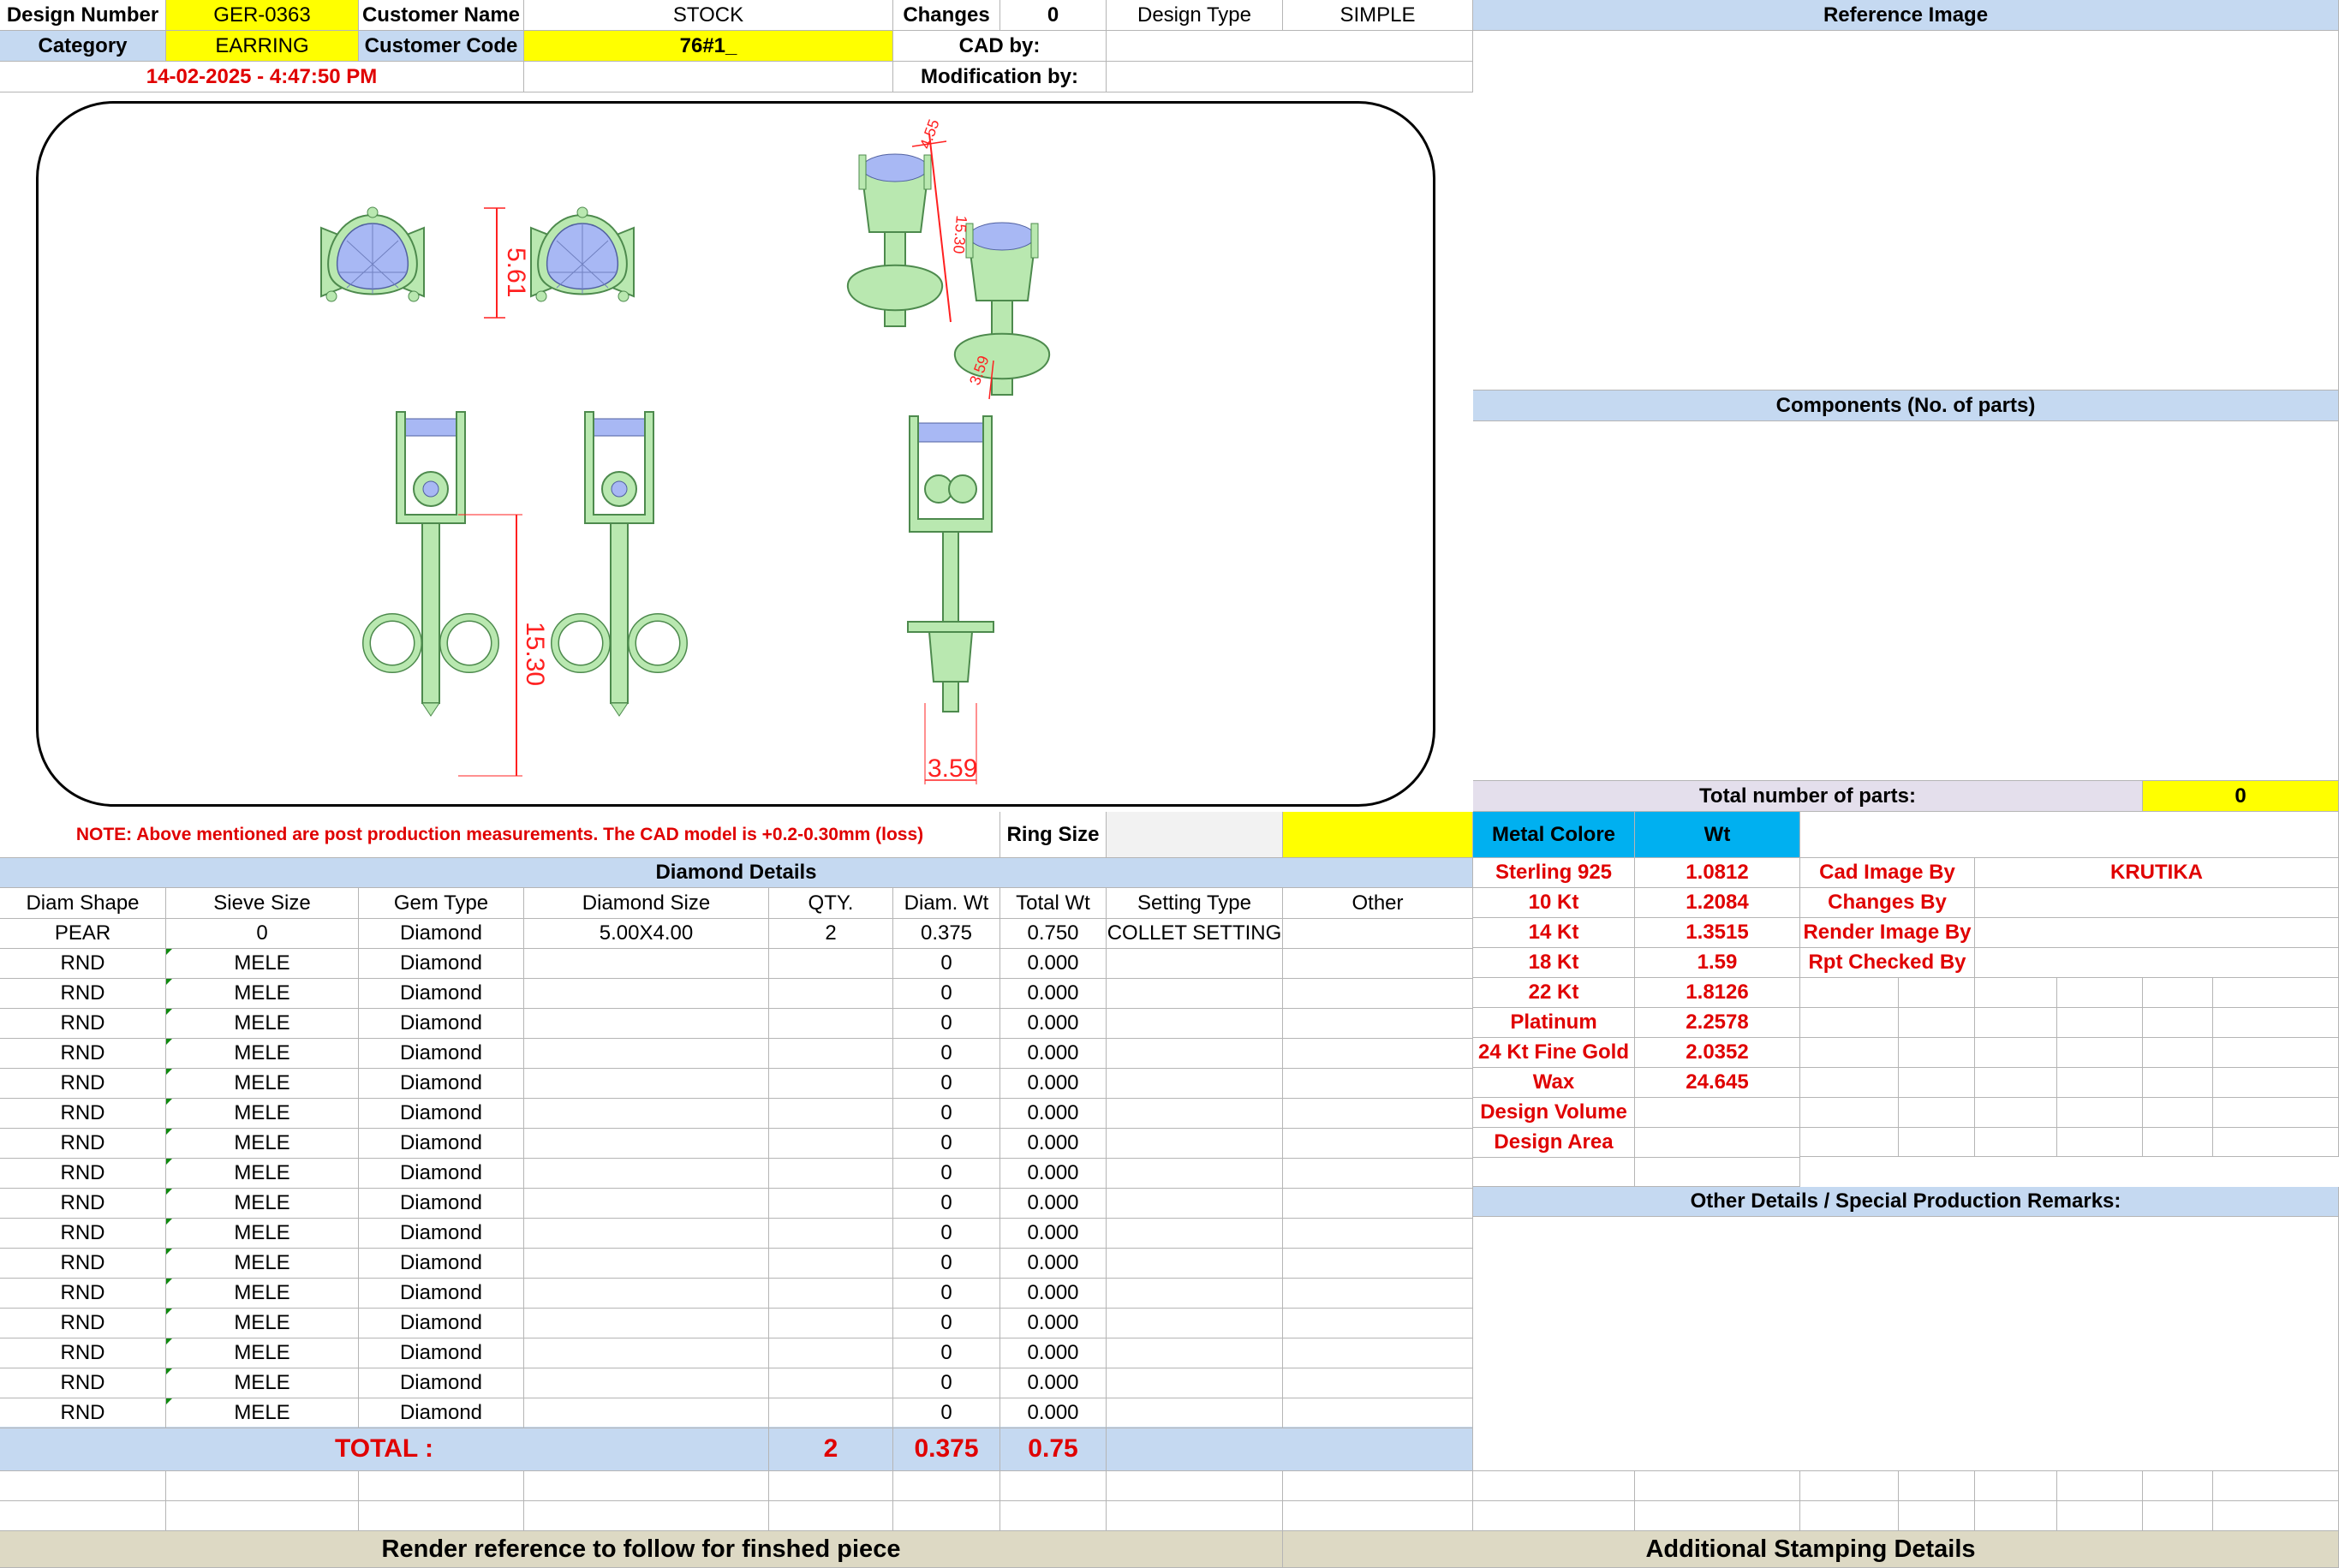 The width and height of the screenshot is (2339, 1568). What do you see at coordinates (1718, 933) in the screenshot?
I see `metal-weight-cell: 1.3515` at bounding box center [1718, 933].